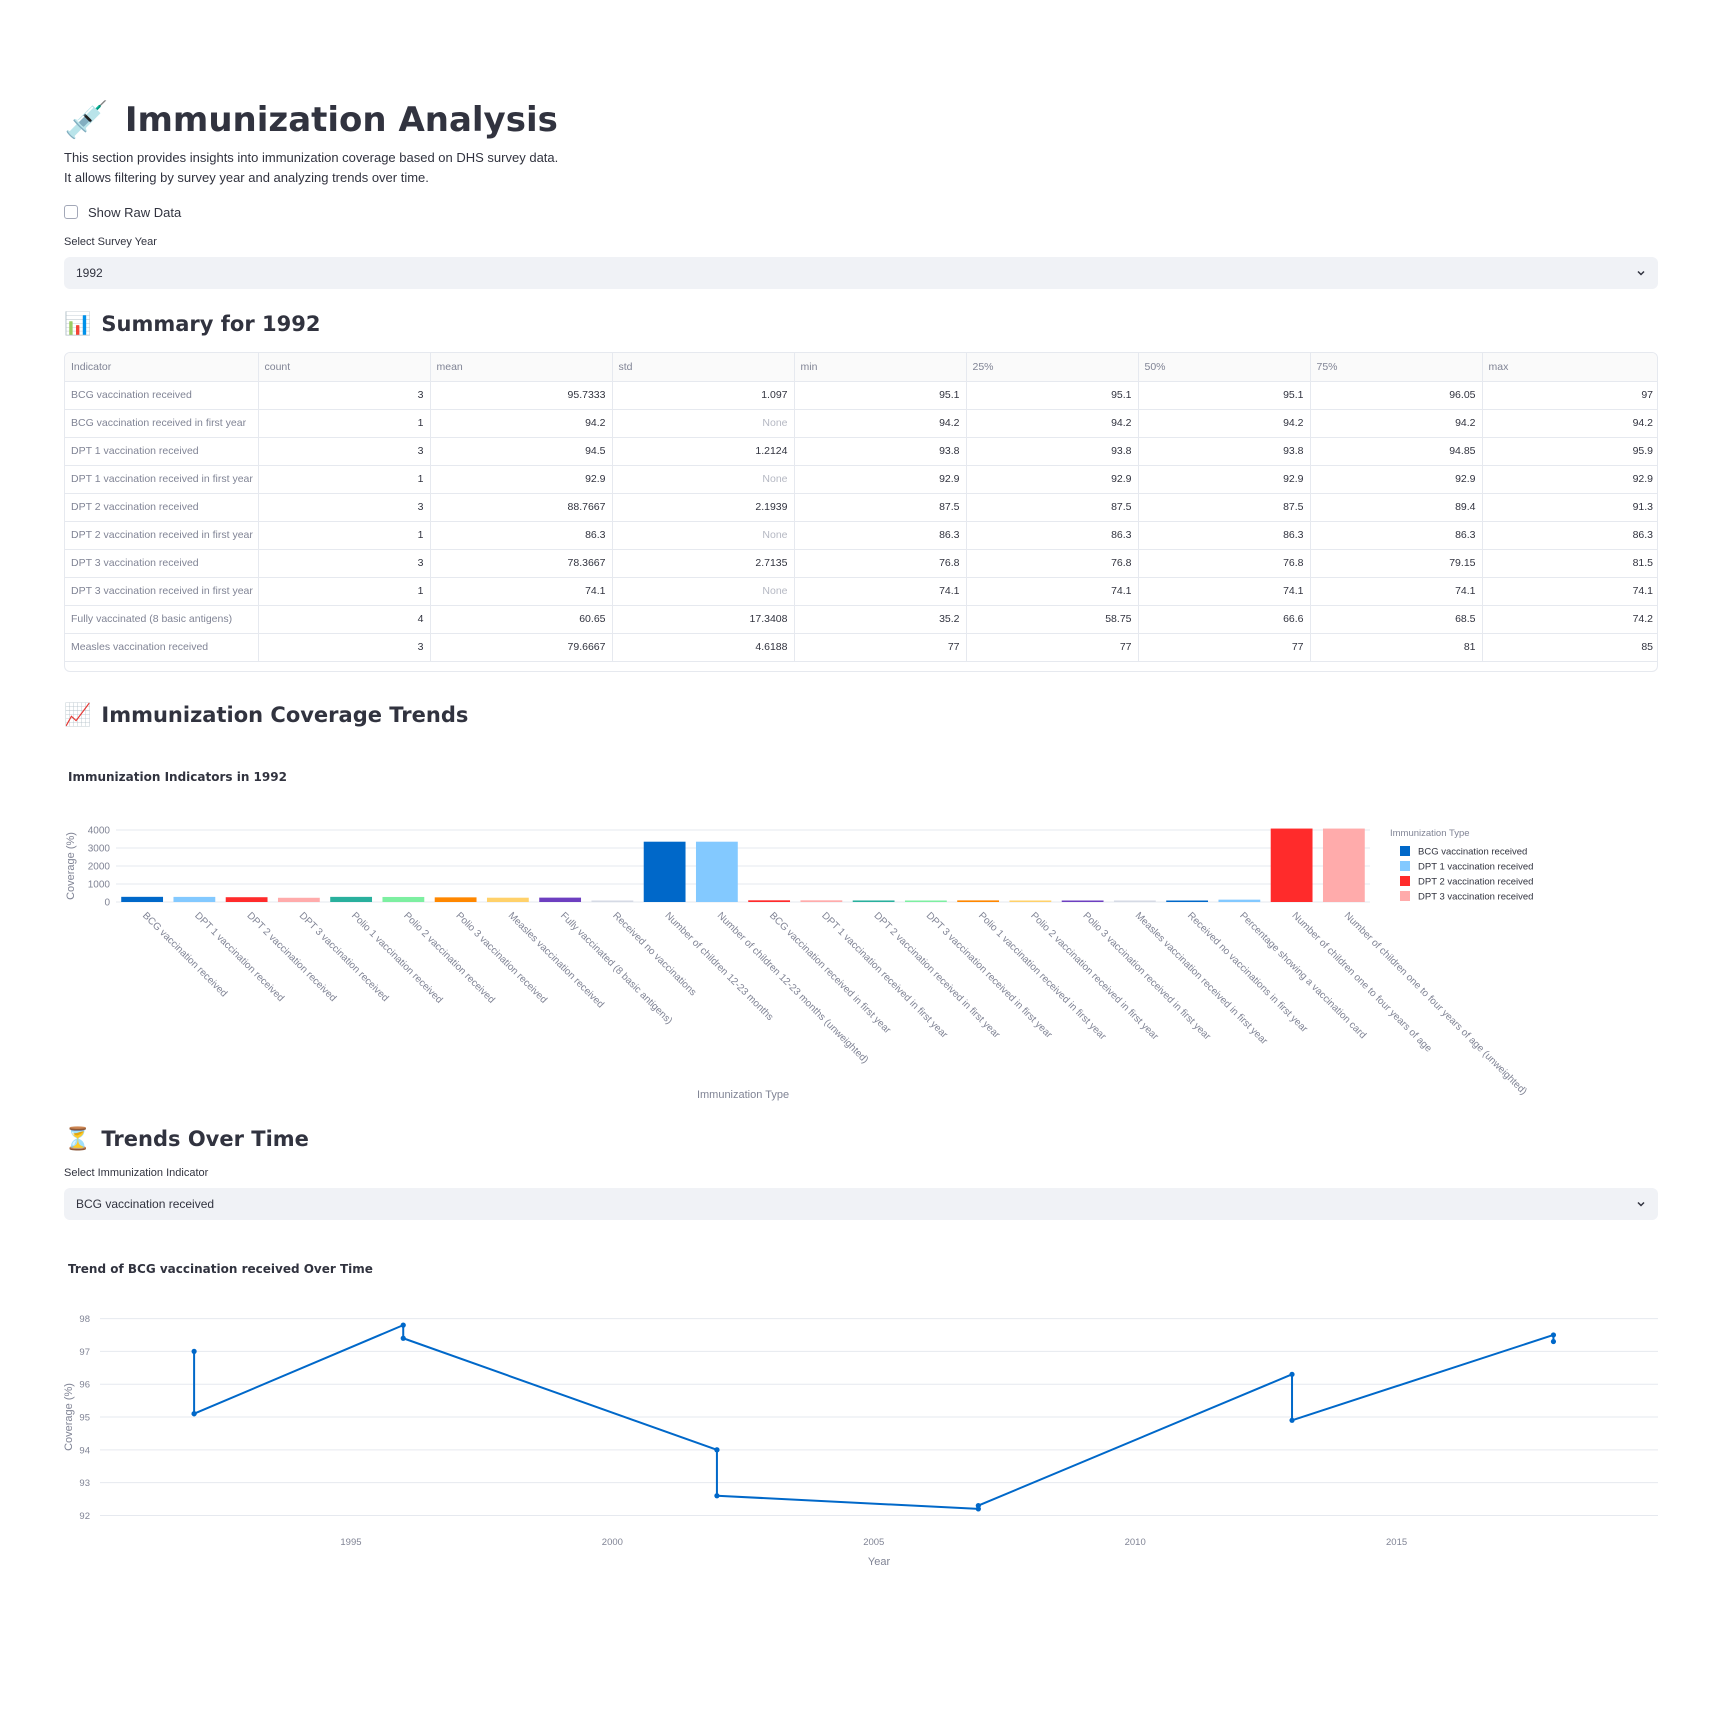  Describe the element at coordinates (861, 273) in the screenshot. I see `survey-year-select: 1992` at that location.